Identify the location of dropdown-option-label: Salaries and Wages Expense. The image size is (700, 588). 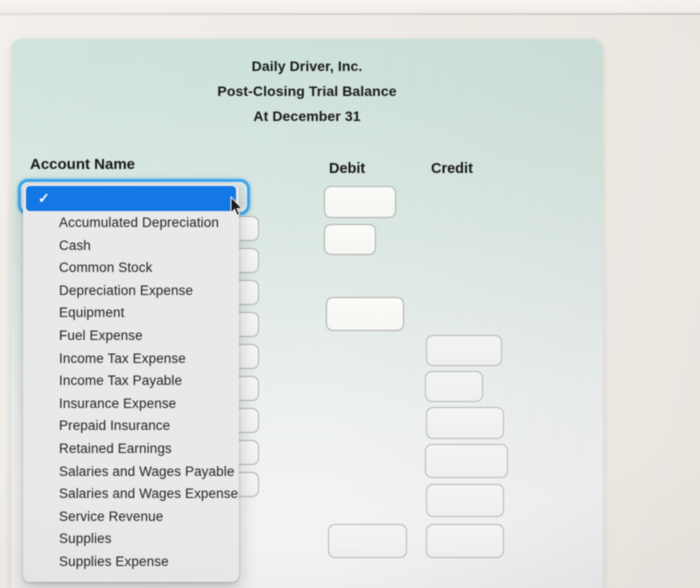
(149, 494).